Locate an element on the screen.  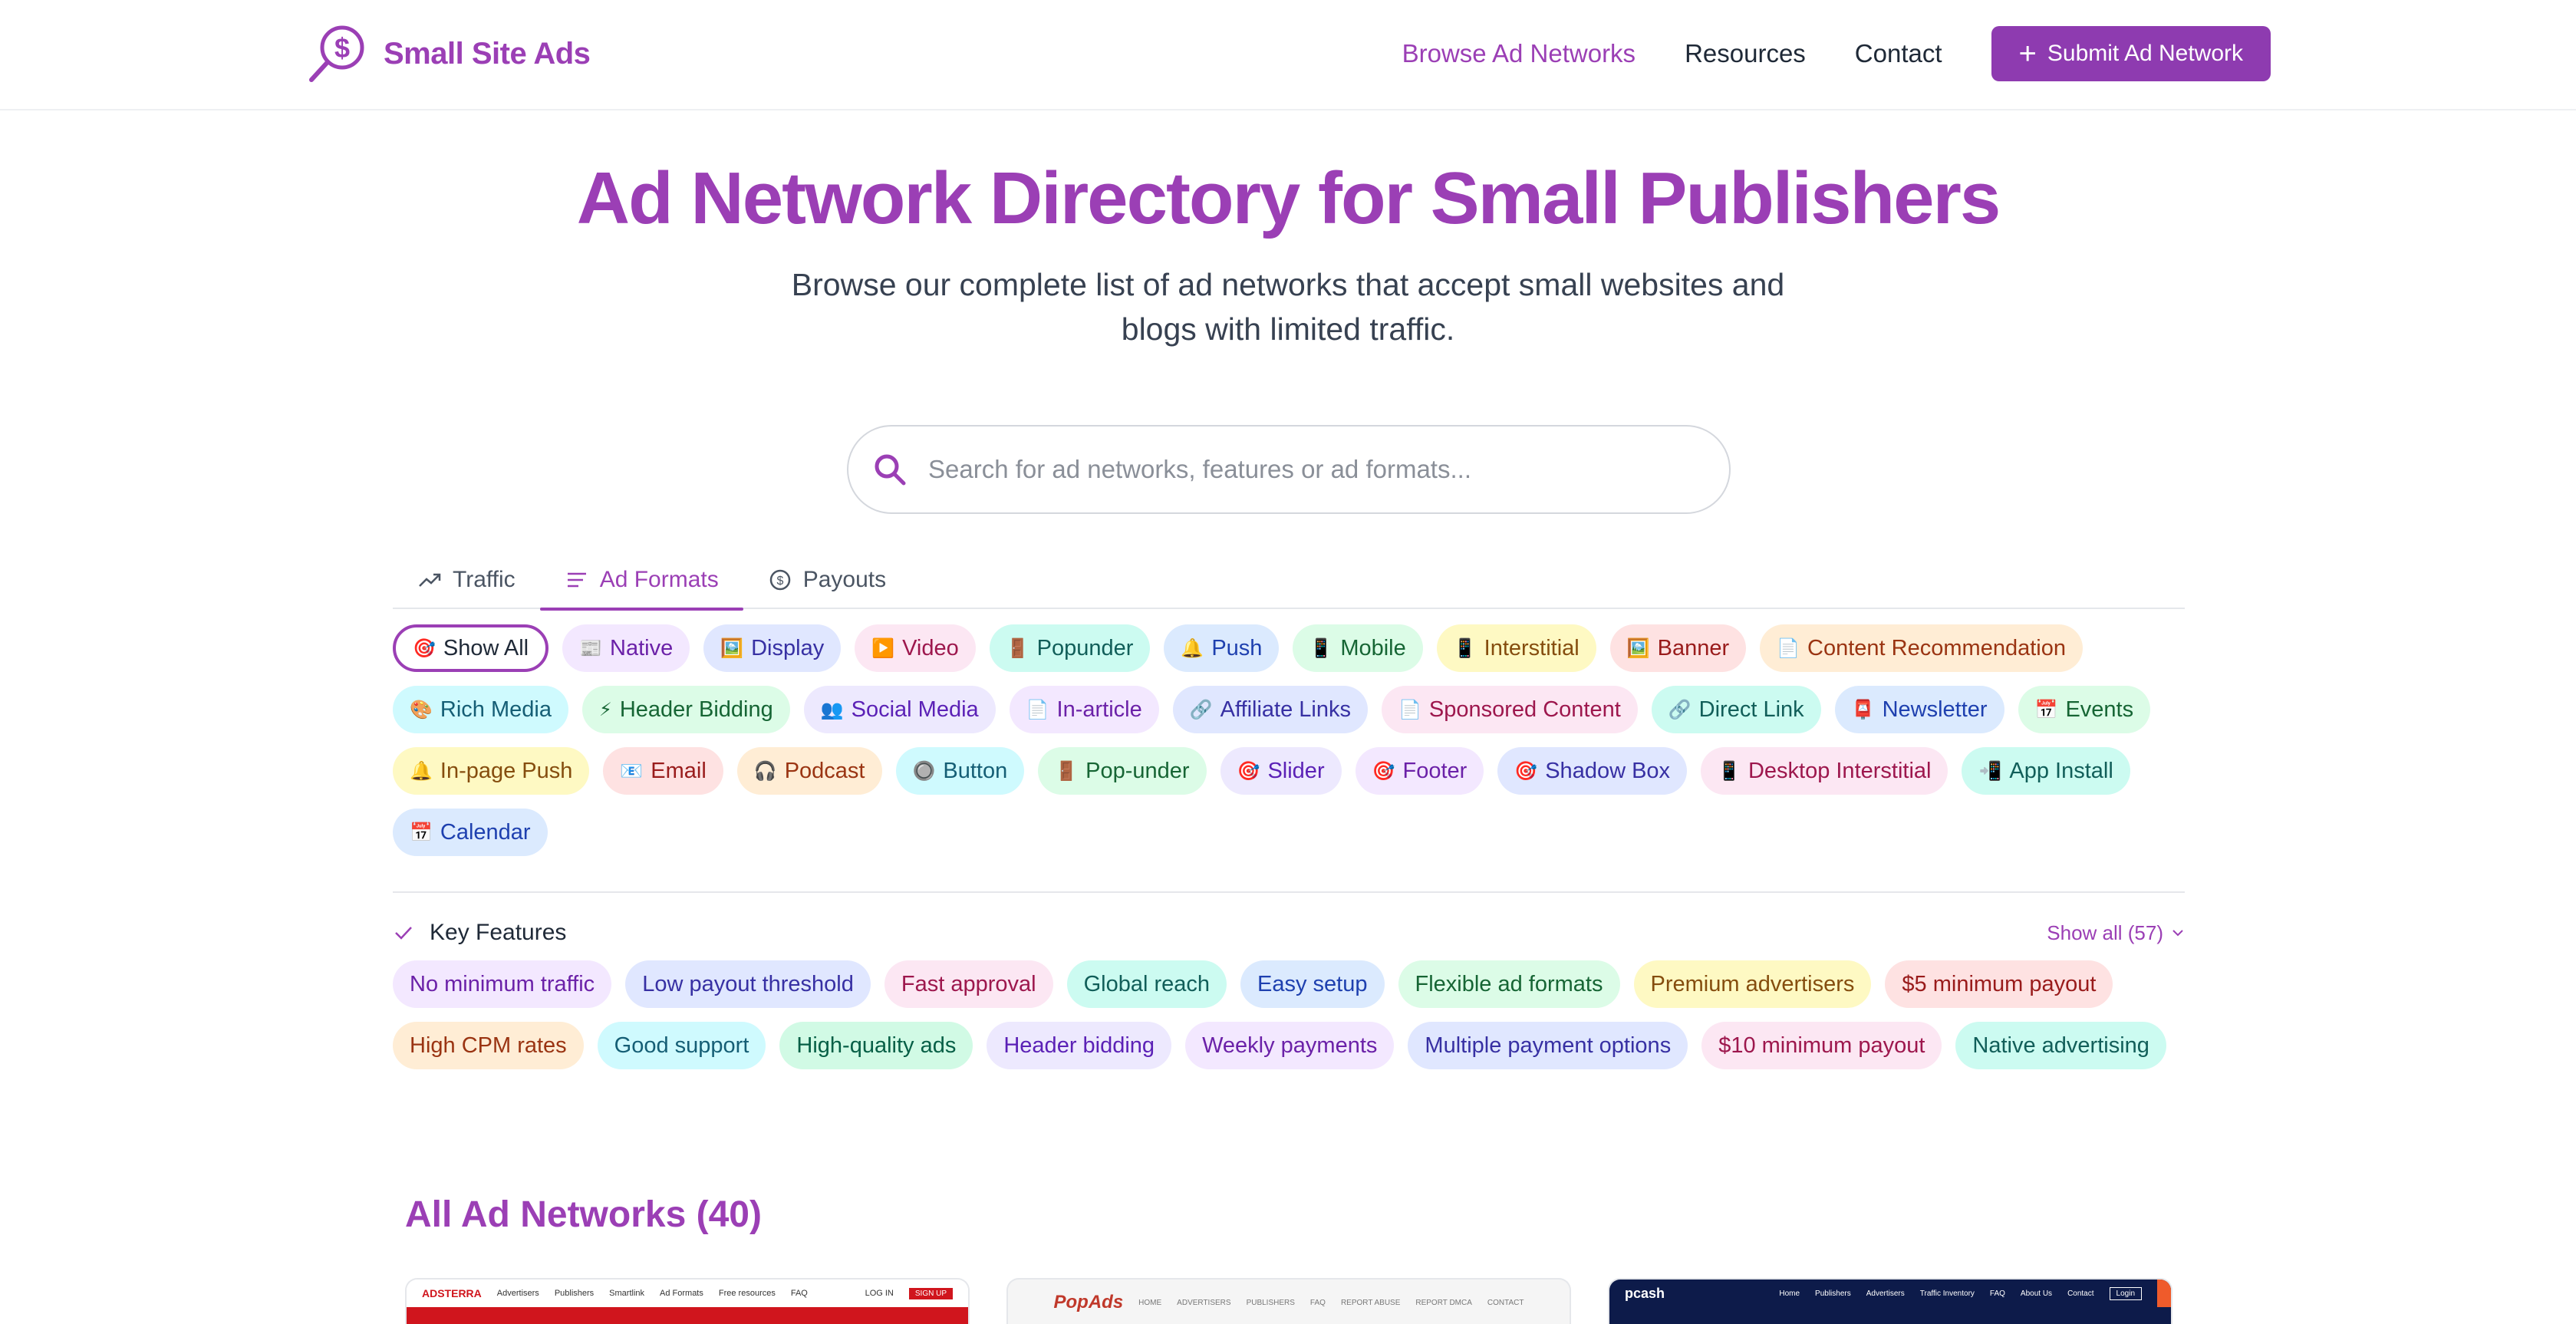
format-chip-podcast: 🎧 Podcast is located at coordinates (809, 771).